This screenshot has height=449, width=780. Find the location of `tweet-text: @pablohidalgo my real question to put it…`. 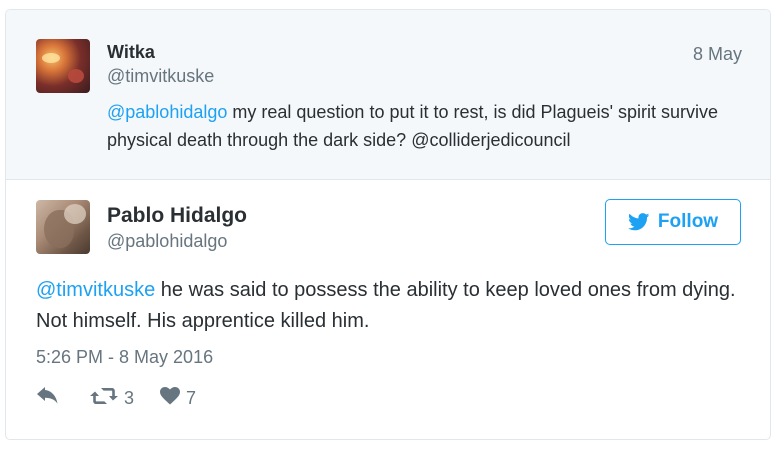

tweet-text: @pablohidalgo my real question to put it… is located at coordinates (427, 126).